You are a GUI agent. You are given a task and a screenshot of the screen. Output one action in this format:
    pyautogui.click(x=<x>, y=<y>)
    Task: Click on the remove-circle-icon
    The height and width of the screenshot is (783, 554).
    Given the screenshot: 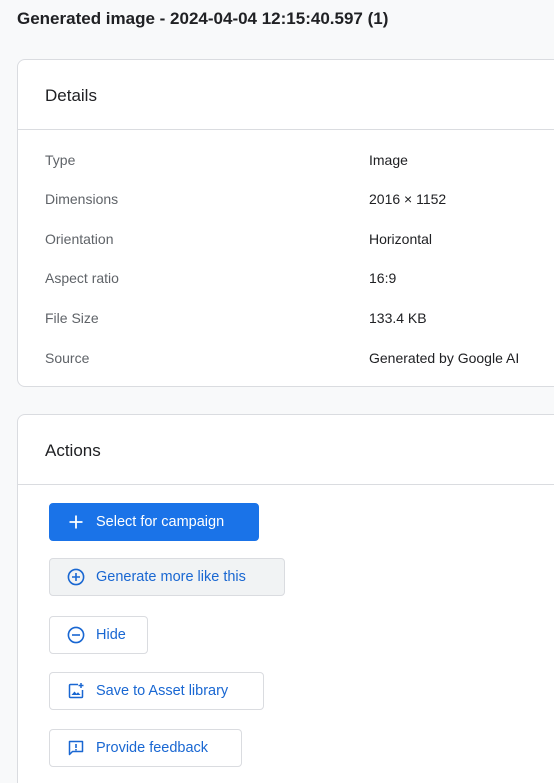 What is the action you would take?
    pyautogui.click(x=76, y=635)
    